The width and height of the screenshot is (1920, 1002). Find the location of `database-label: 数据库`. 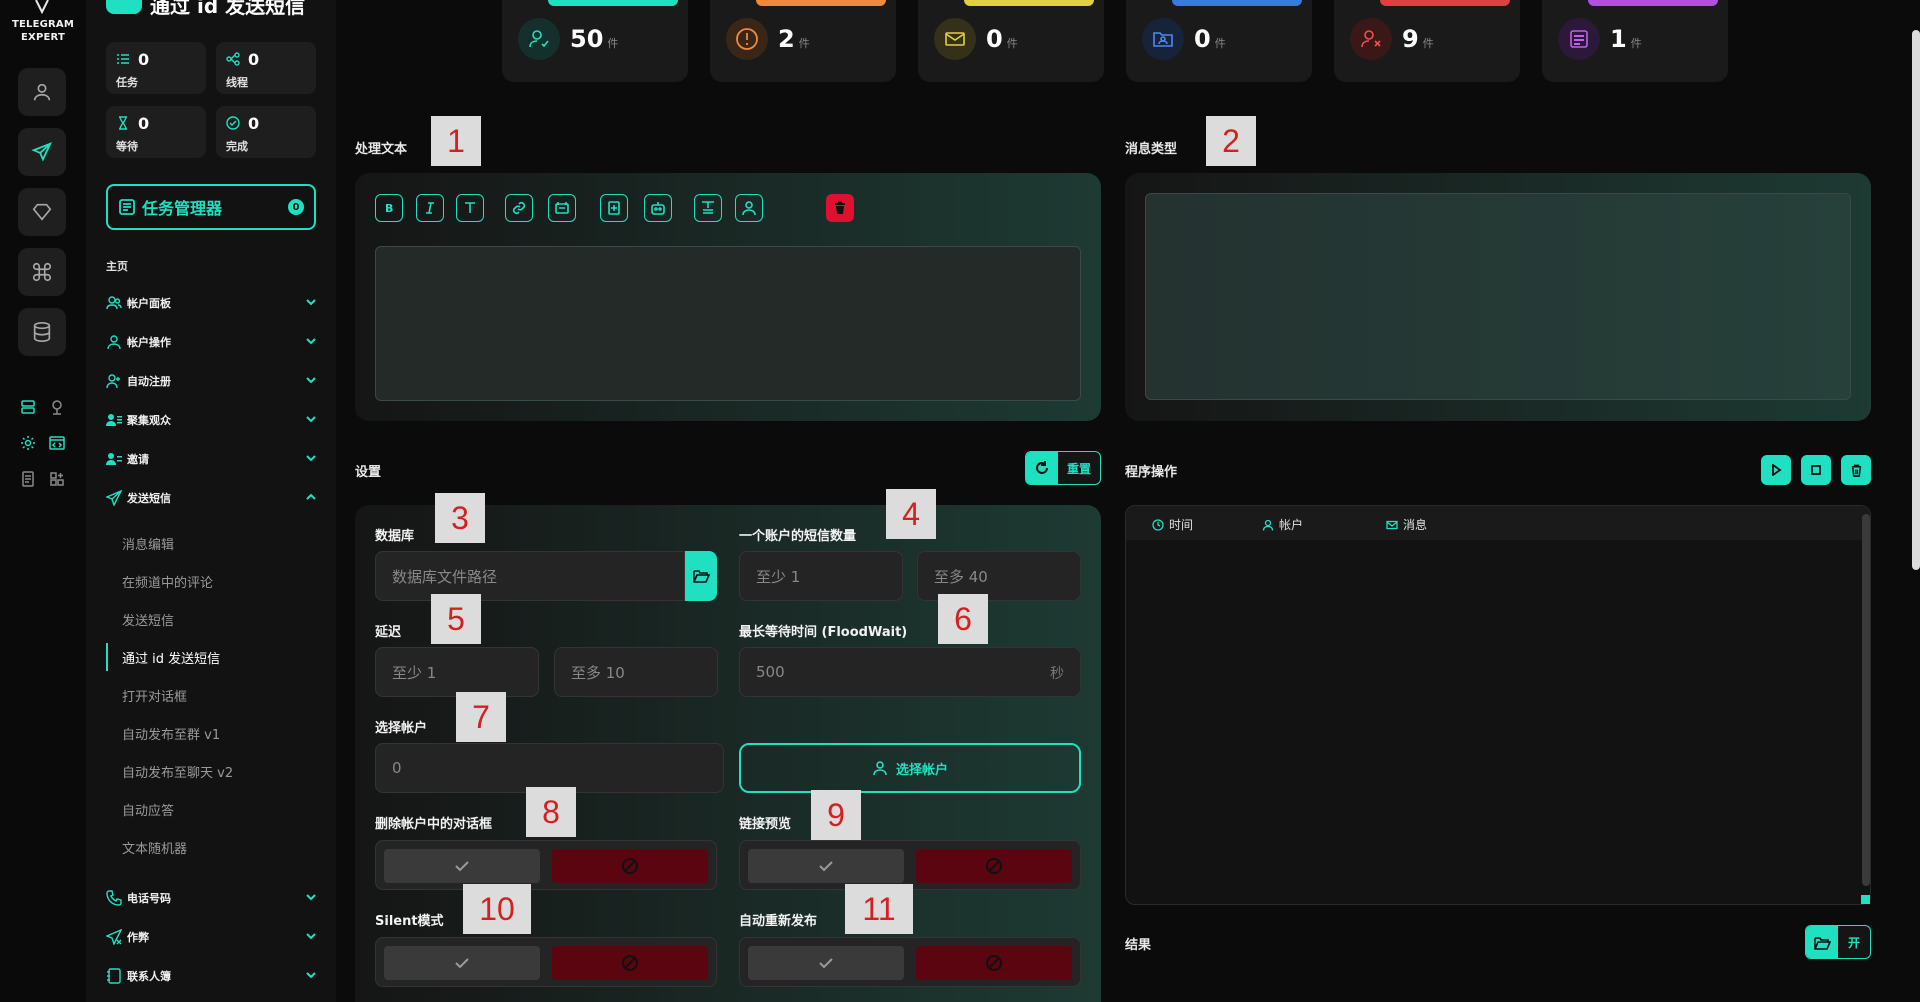

database-label: 数据库 is located at coordinates (395, 536).